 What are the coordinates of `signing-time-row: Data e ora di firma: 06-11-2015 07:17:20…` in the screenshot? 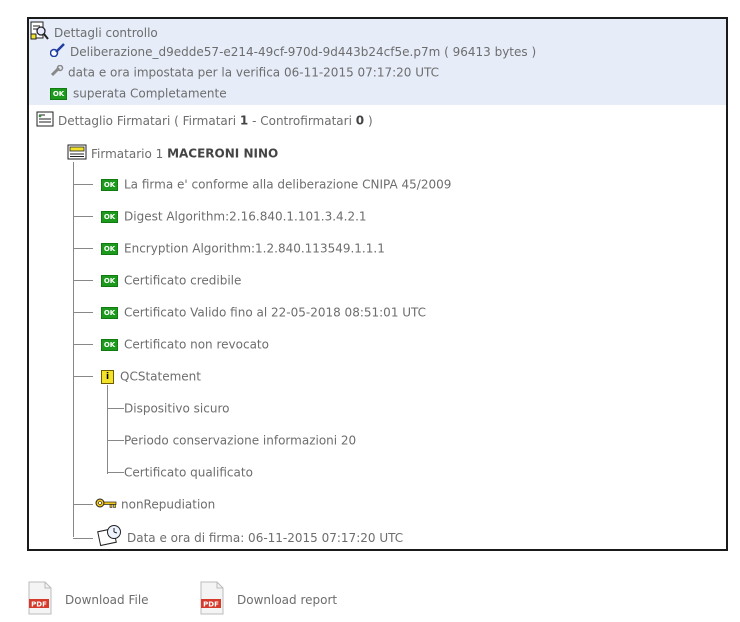 It's located at (250, 536).